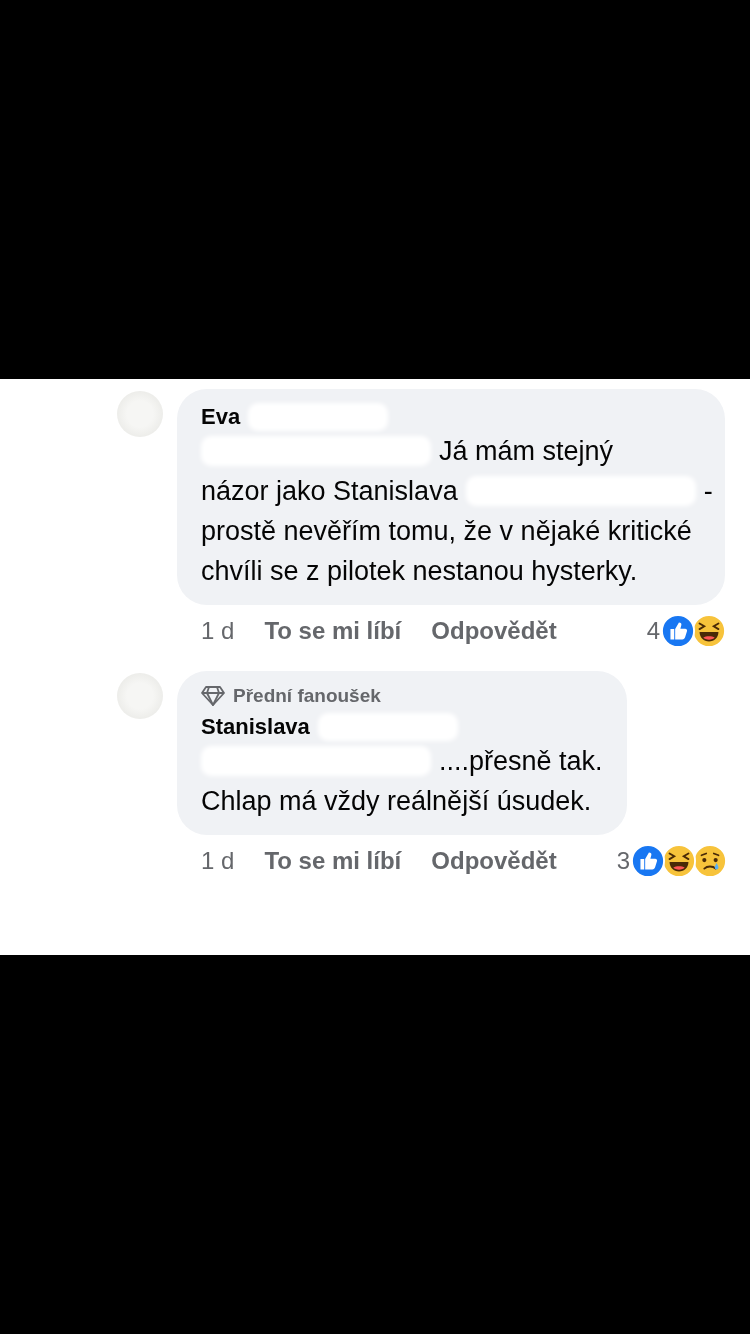 Image resolution: width=750 pixels, height=1334 pixels. Describe the element at coordinates (255, 727) in the screenshot. I see `author-name: Stanislava` at that location.